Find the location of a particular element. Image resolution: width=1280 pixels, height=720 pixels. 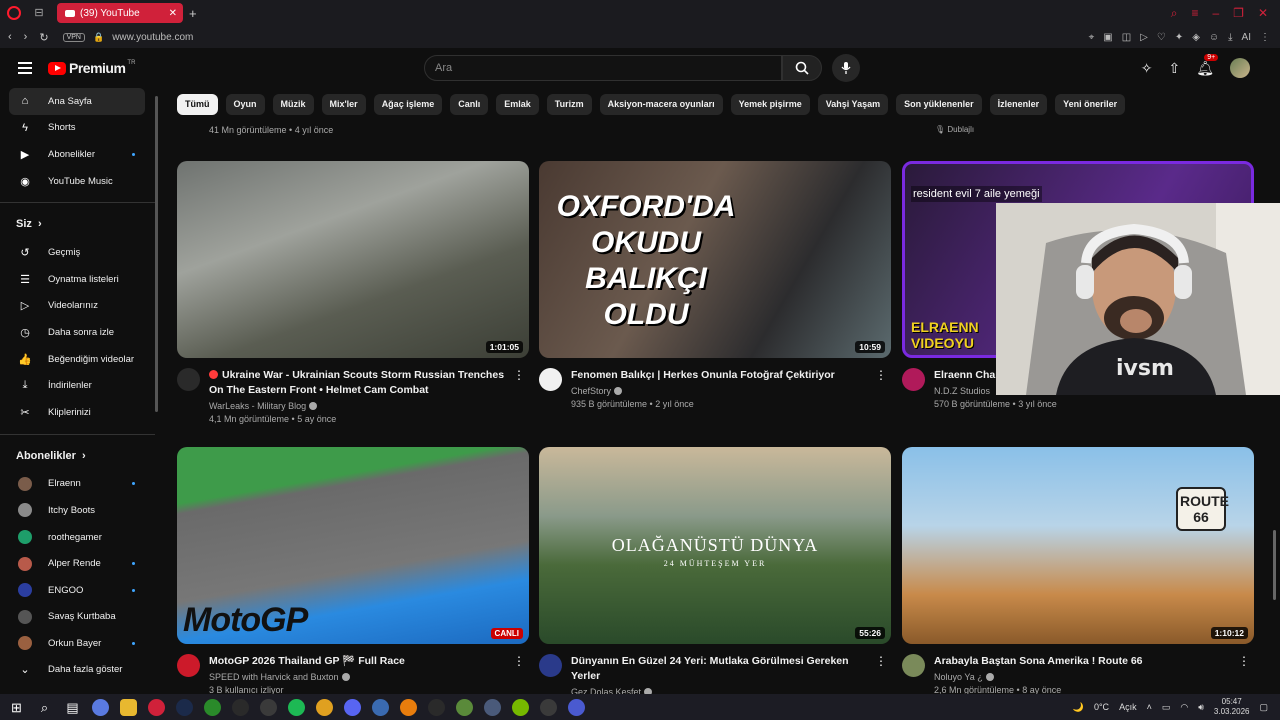

epic-games-icon is located at coordinates (240, 707).